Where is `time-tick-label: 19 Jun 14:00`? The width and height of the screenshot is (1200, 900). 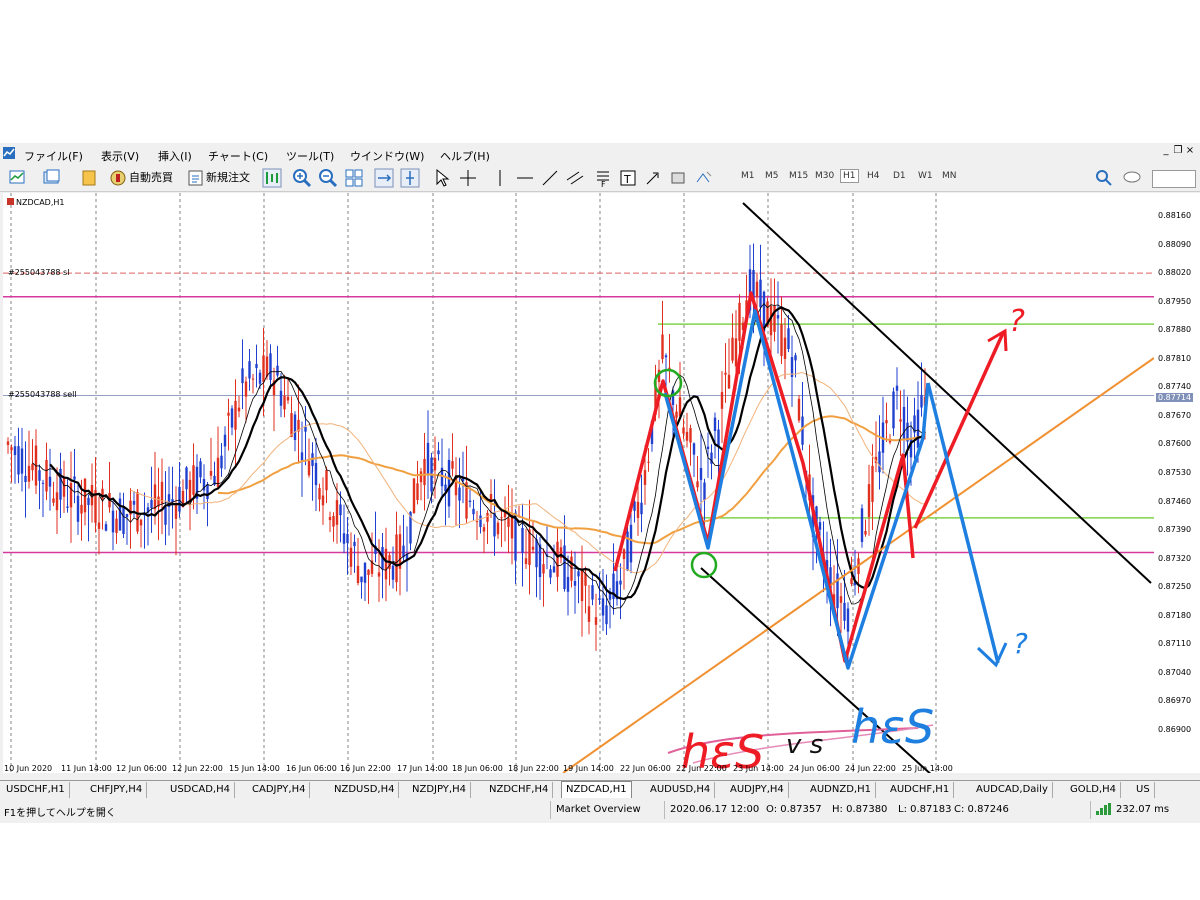 time-tick-label: 19 Jun 14:00 is located at coordinates (588, 768).